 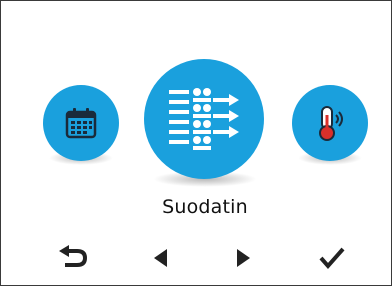 I want to click on checkmark-icon, so click(x=332, y=258).